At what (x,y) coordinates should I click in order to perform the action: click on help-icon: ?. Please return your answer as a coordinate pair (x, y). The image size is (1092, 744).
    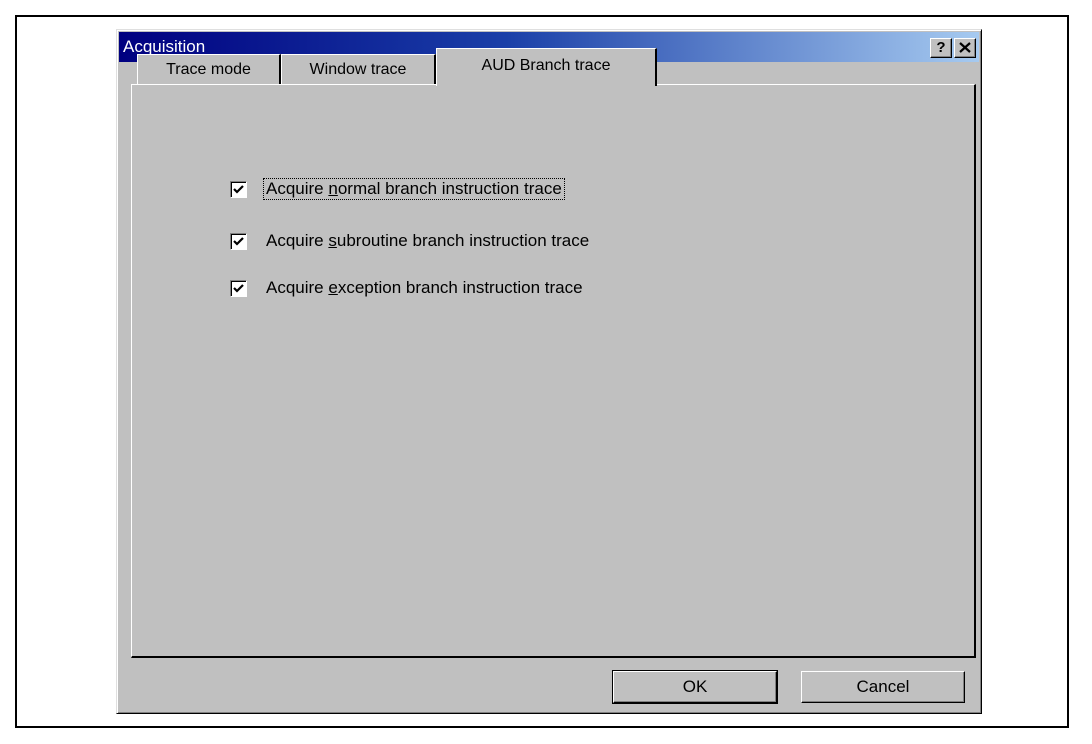
    Looking at the image, I should click on (941, 47).